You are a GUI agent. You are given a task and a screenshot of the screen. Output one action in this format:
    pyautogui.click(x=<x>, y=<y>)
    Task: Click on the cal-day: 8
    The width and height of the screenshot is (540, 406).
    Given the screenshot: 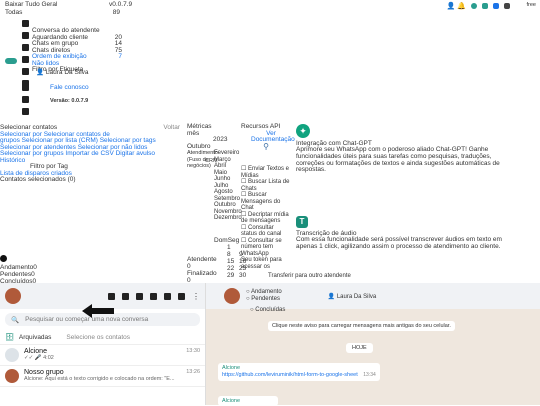 What is the action you would take?
    pyautogui.click(x=232, y=254)
    